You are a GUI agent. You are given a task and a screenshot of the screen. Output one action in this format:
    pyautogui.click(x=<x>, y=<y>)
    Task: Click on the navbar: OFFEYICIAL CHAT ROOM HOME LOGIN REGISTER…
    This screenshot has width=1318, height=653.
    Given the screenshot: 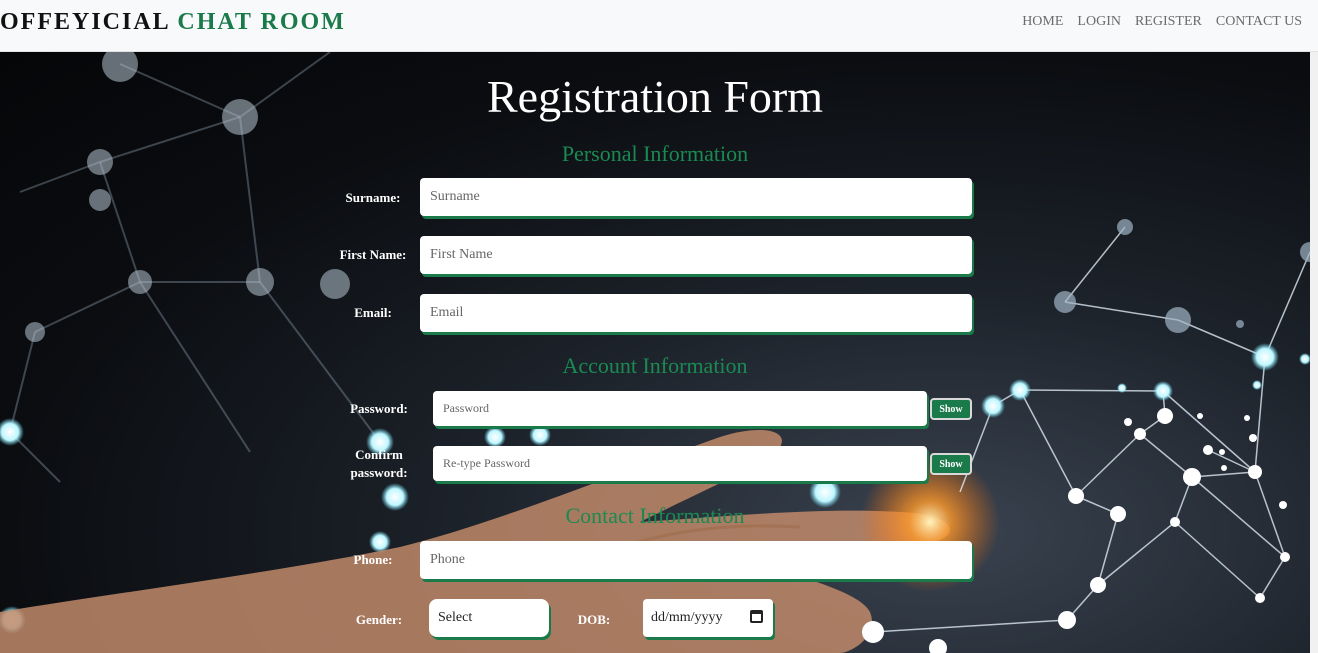 What is the action you would take?
    pyautogui.click(x=659, y=26)
    